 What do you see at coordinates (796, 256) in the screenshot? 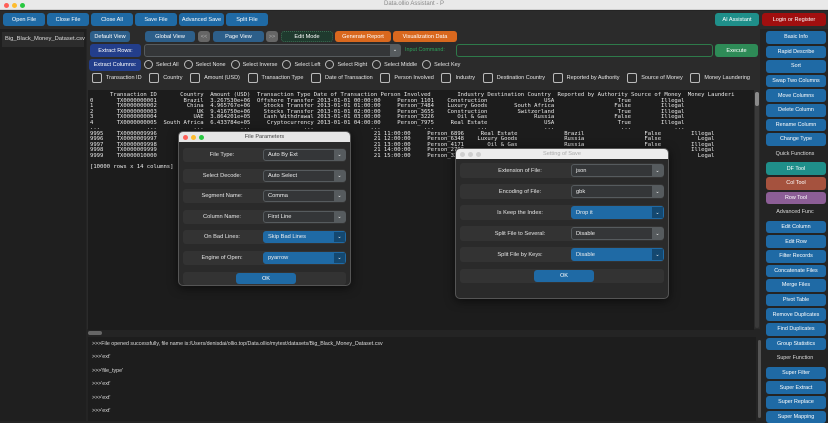
I see `filter-records-button: Filter Records` at bounding box center [796, 256].